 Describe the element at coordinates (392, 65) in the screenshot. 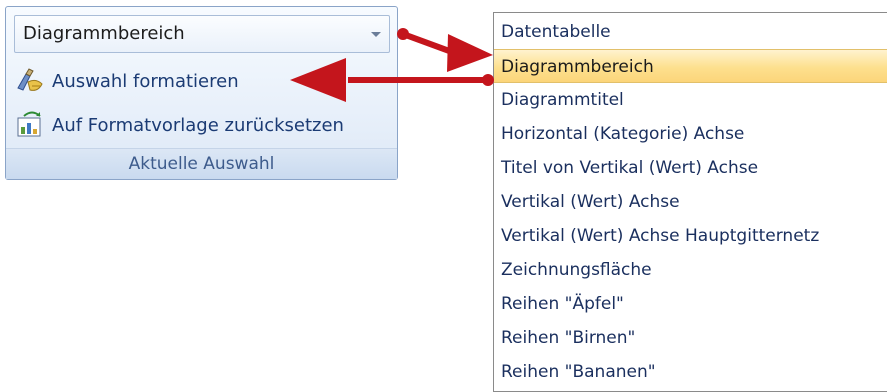

I see `annotation-arrows` at that location.